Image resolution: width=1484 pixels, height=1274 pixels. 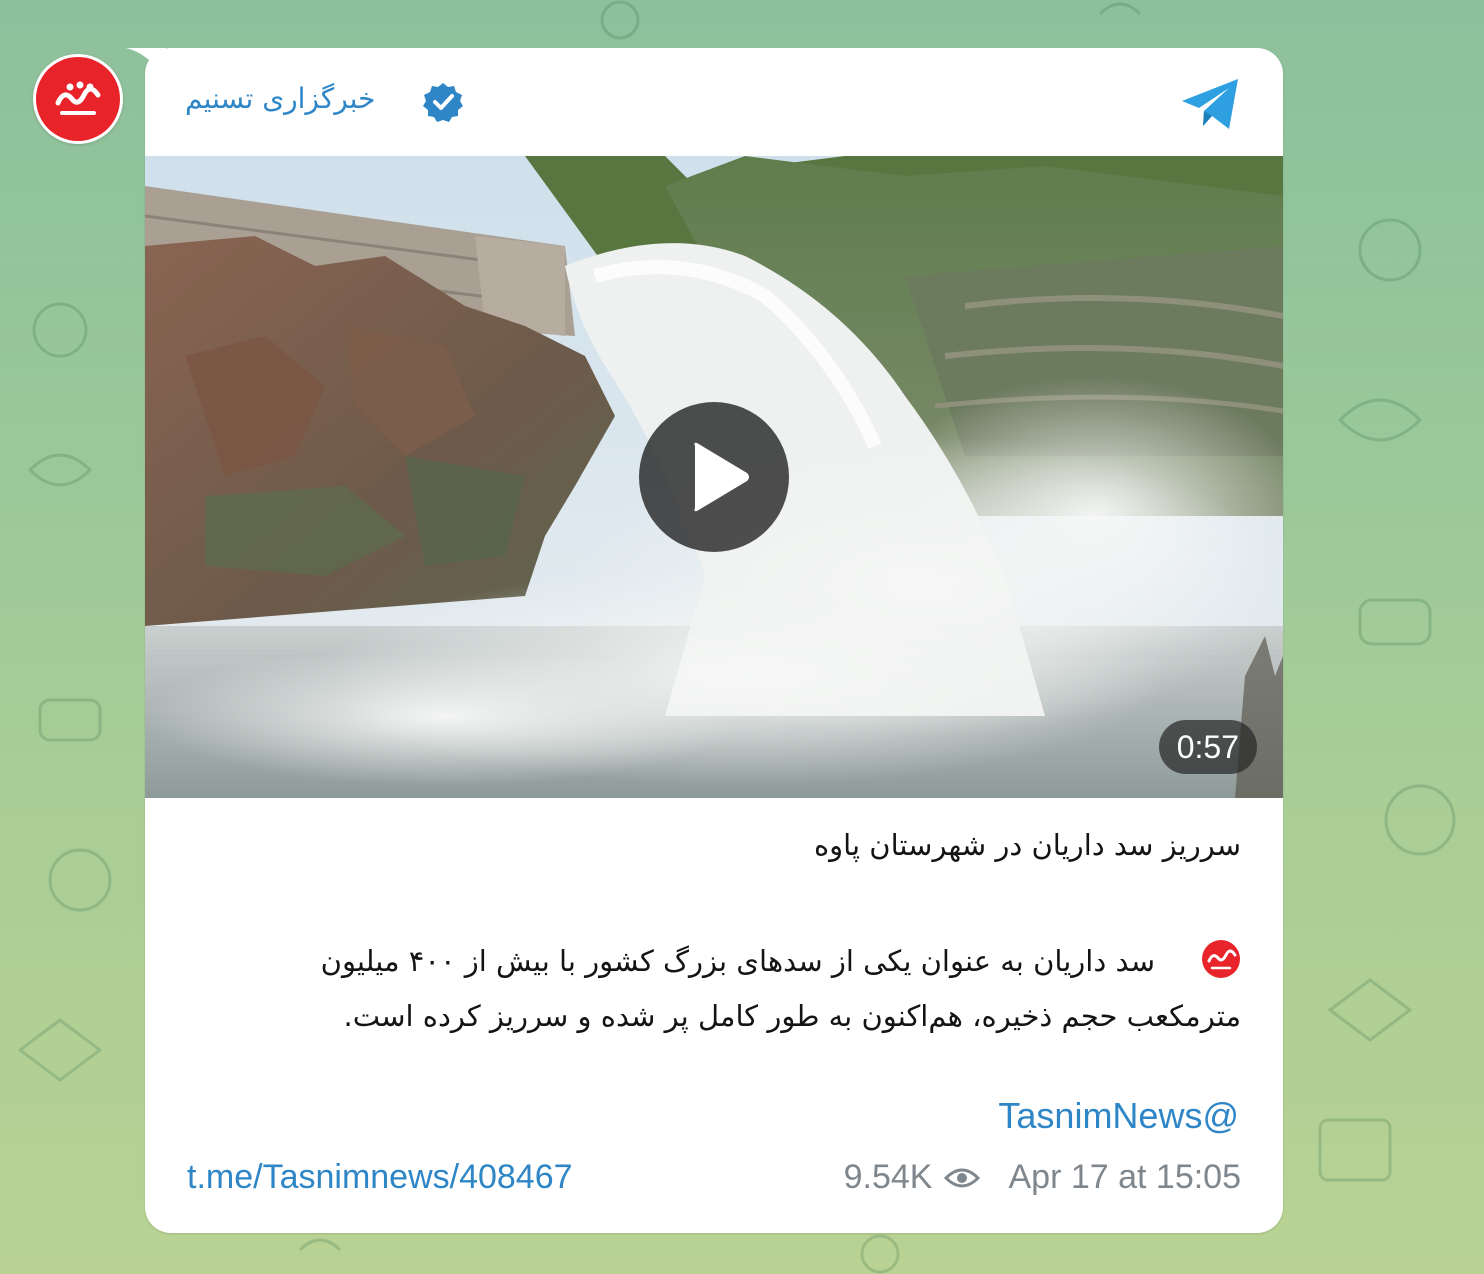 What do you see at coordinates (1027, 845) in the screenshot?
I see `caption-title: سرریز سد داریان در شهرستان پاوه` at bounding box center [1027, 845].